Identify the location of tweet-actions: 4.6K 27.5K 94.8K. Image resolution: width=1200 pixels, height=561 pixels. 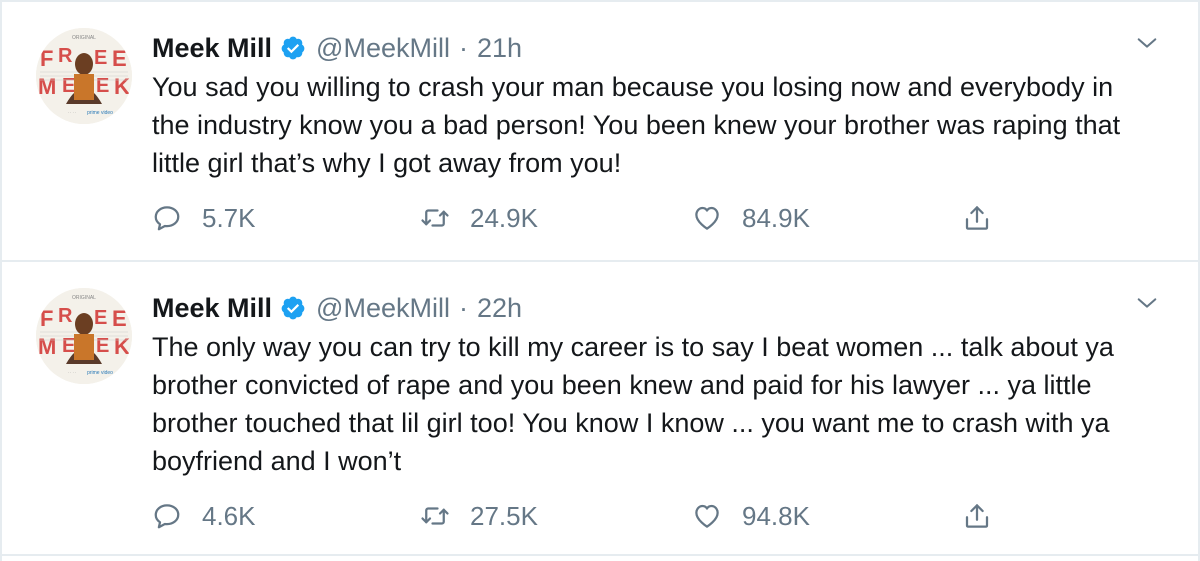
(652, 516).